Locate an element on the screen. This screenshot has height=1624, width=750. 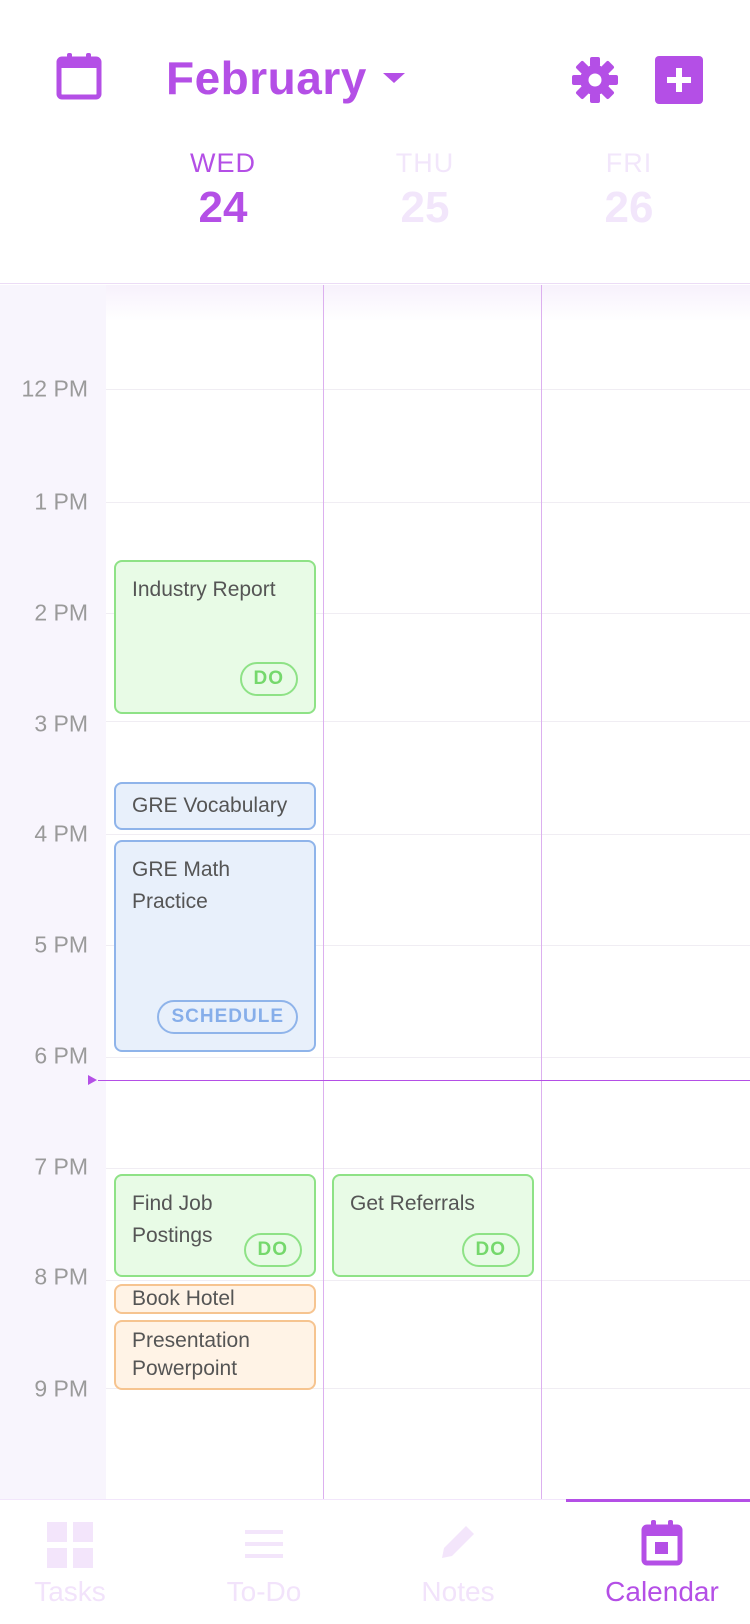
event-find-job-postings: Find Job Postings DO is located at coordinates (215, 1225).